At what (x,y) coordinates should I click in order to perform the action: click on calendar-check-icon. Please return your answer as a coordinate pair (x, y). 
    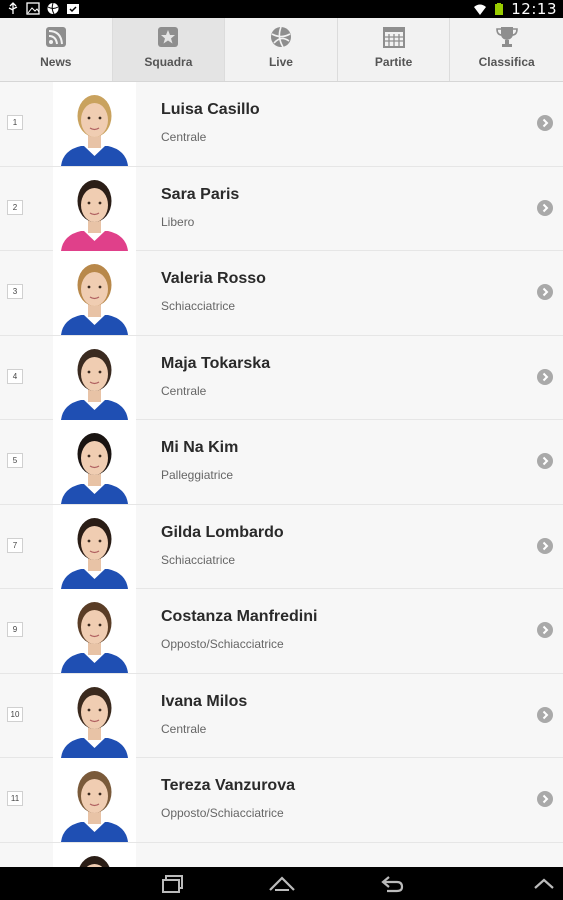
    Looking at the image, I should click on (73, 9).